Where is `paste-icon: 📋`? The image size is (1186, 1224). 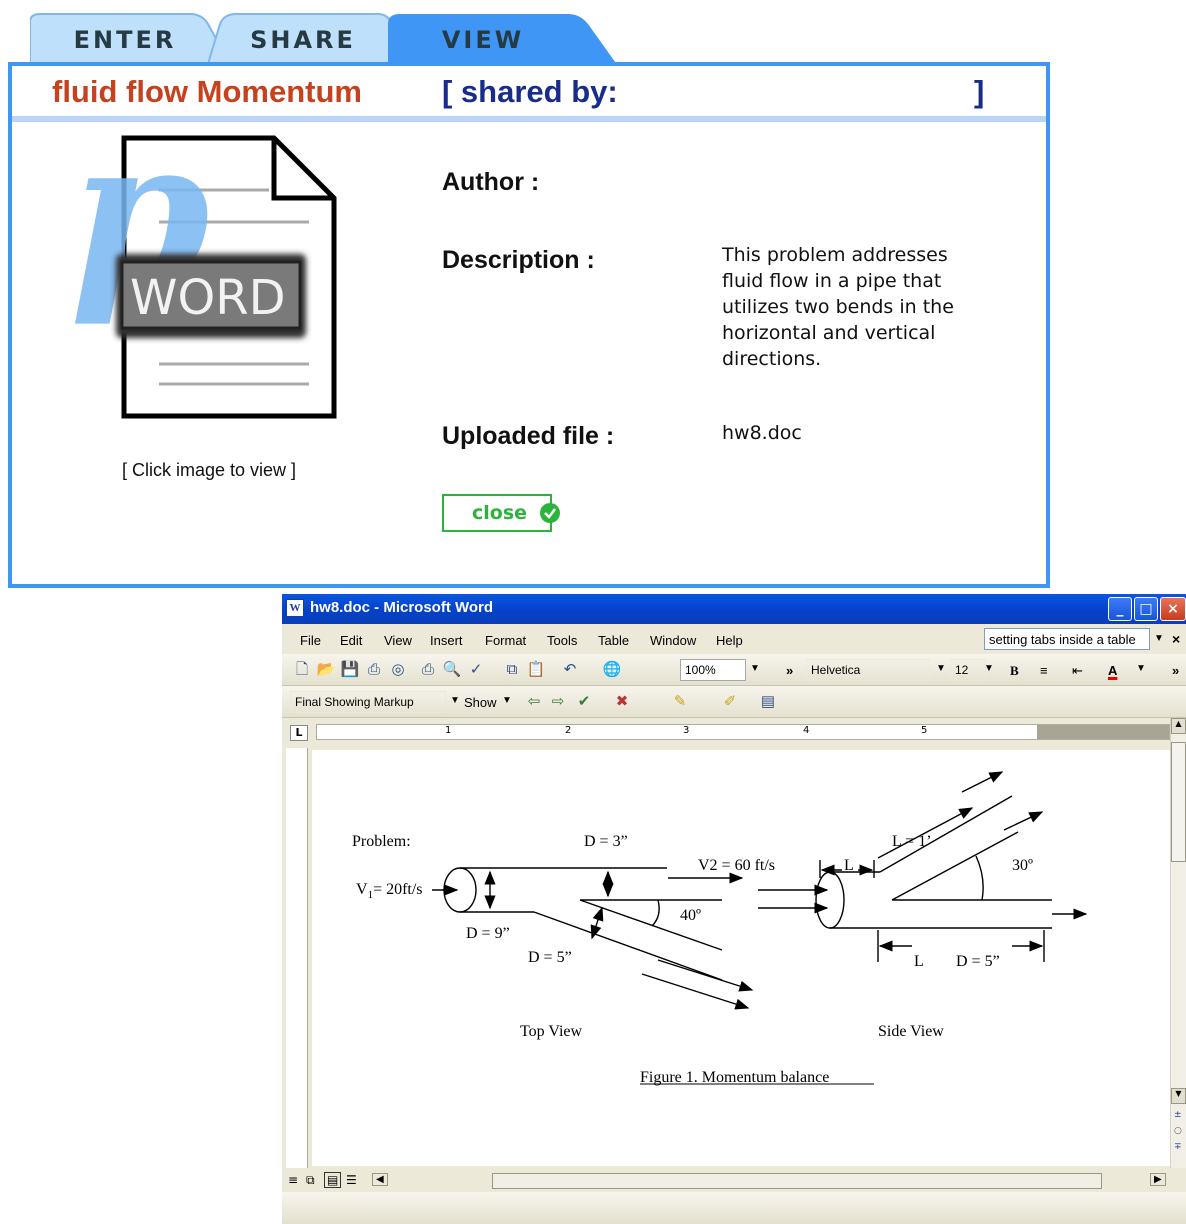
paste-icon: 📋 is located at coordinates (536, 670).